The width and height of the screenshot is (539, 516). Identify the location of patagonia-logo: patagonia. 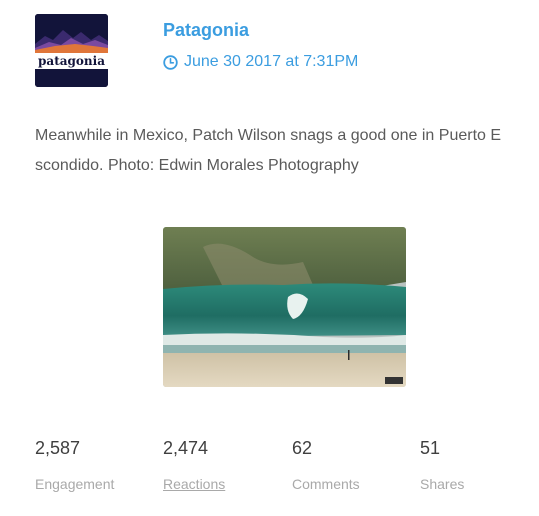
(71, 50).